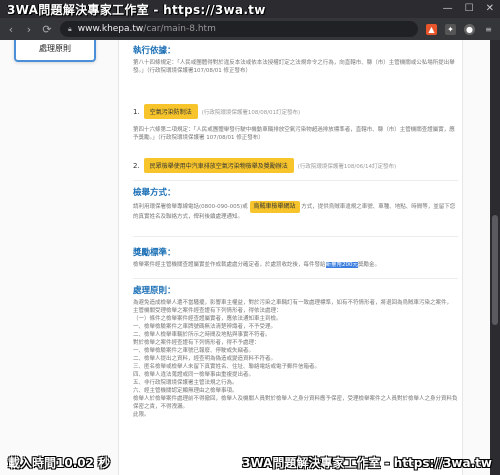 The image size is (500, 475). I want to click on smoky-car-report-site-button: 烏賊車檢舉網站, so click(274, 207).